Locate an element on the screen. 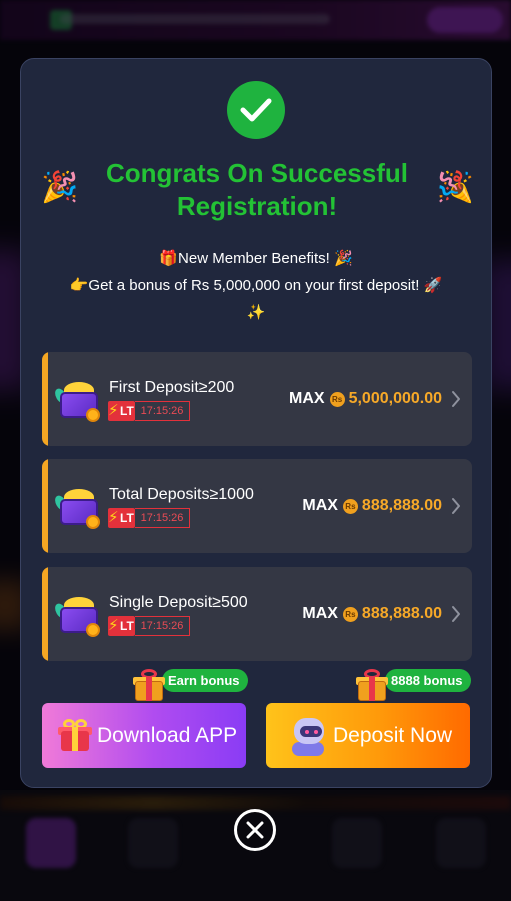 This screenshot has height=901, width=511. deposit-now-button: Deposit Now is located at coordinates (368, 735).